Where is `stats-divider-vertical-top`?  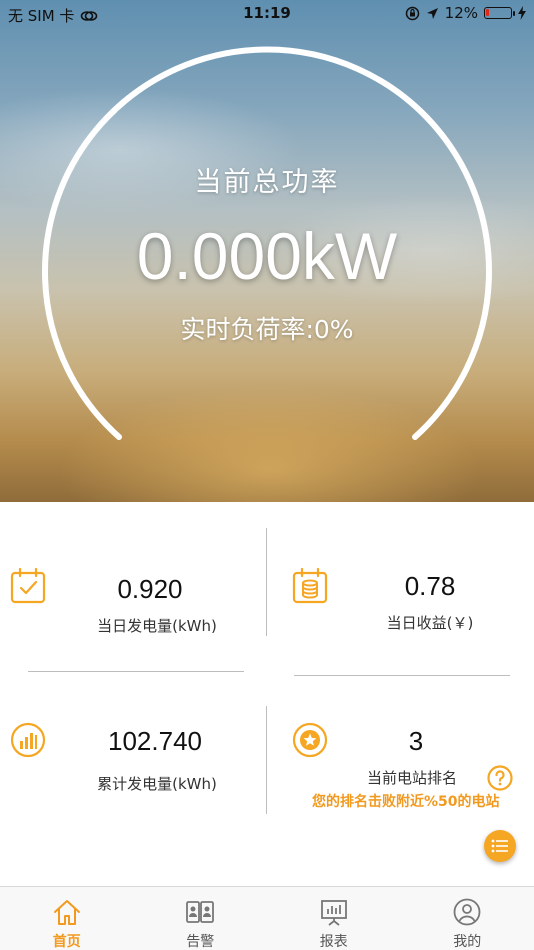
stats-divider-vertical-top is located at coordinates (266, 582).